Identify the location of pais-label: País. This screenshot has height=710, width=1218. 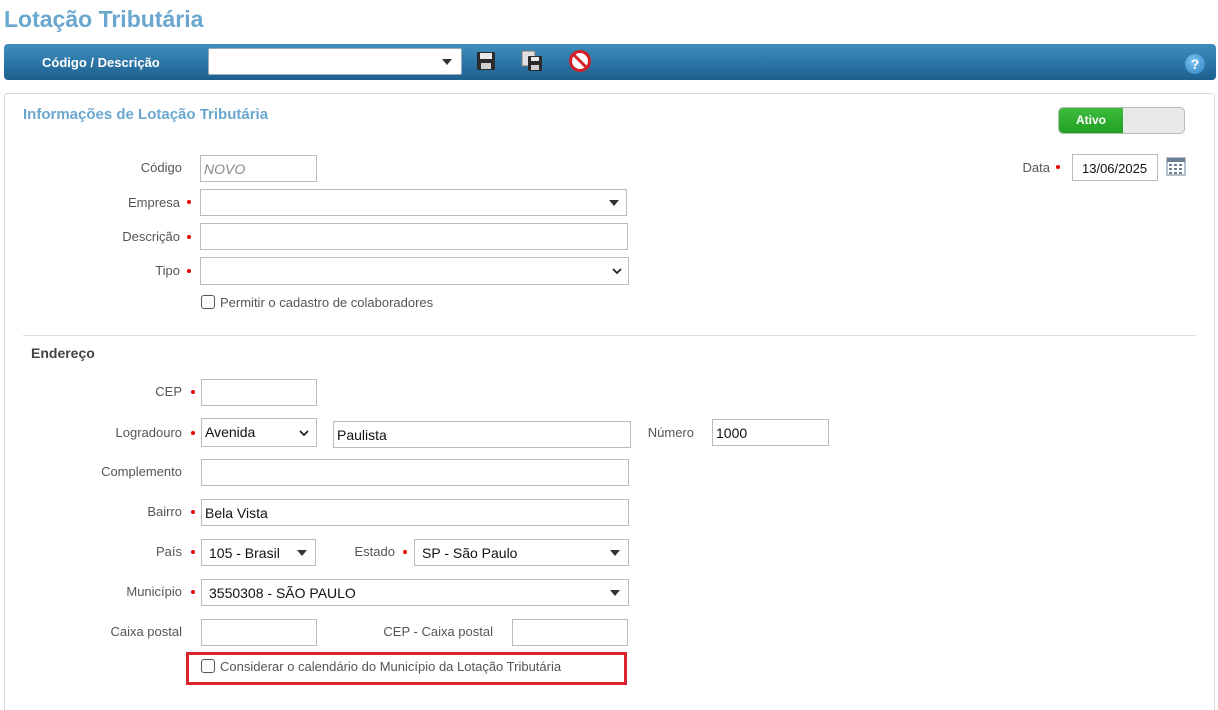
(168, 551).